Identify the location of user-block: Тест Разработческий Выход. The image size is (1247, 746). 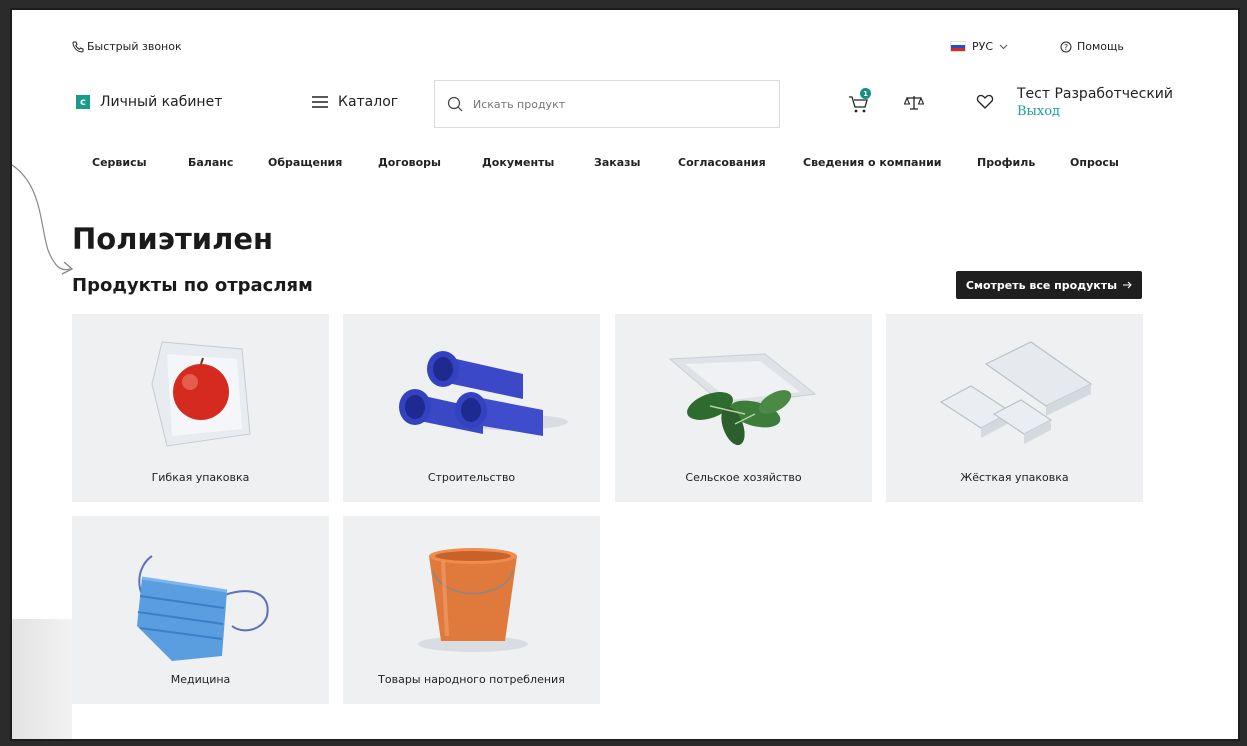
(1095, 102).